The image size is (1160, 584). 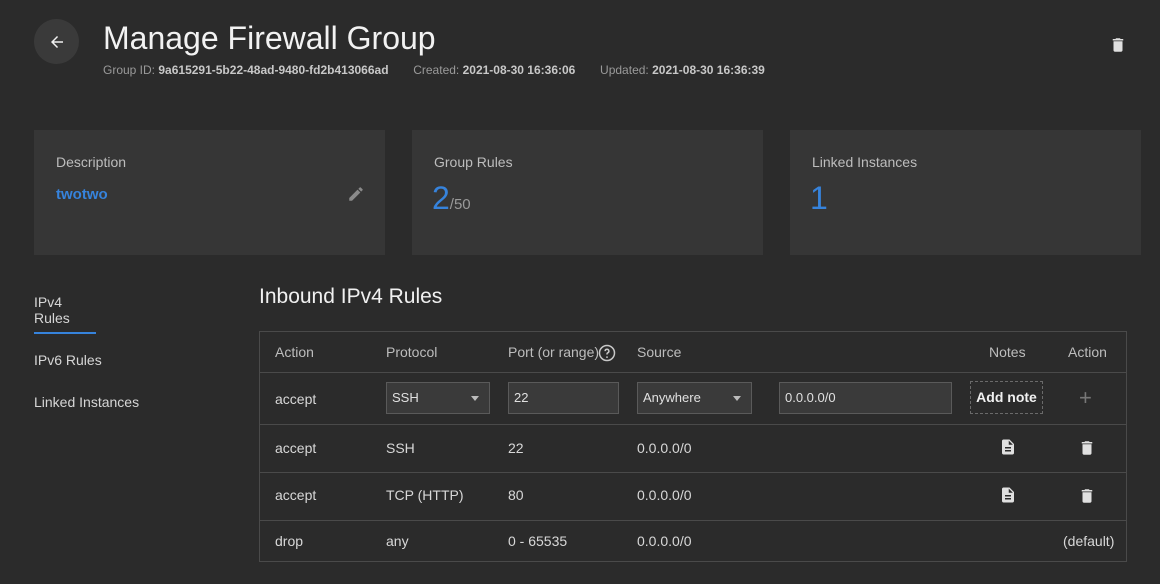 I want to click on linked-instances-count: 1, so click(x=819, y=198).